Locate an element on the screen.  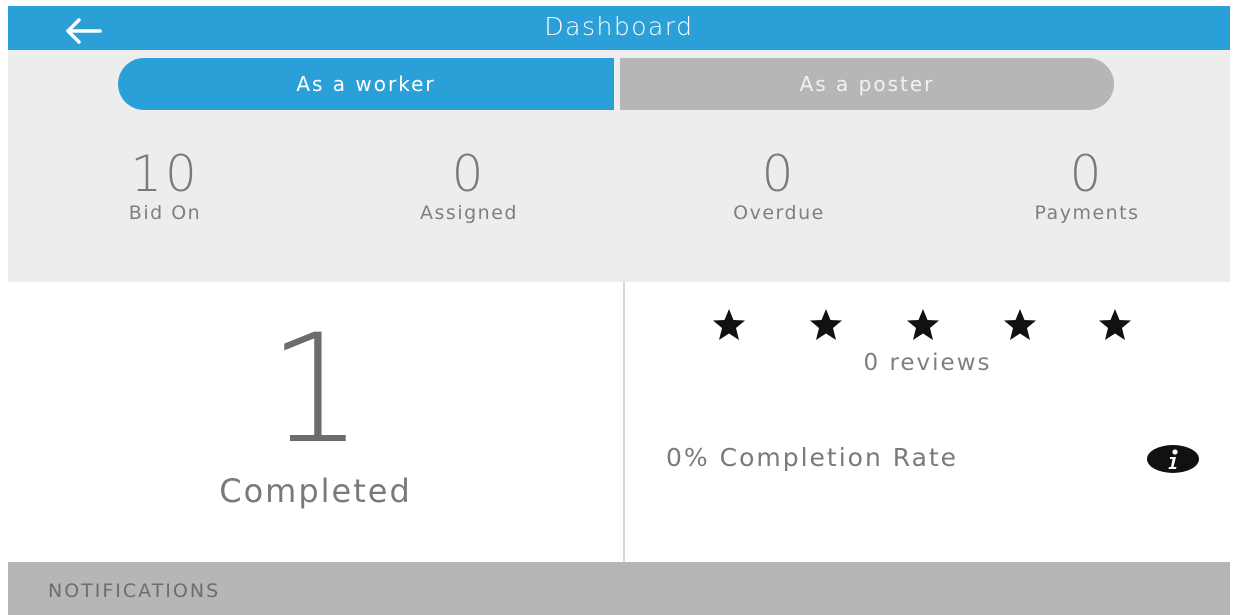
stat-label: Assigned is located at coordinates (469, 213).